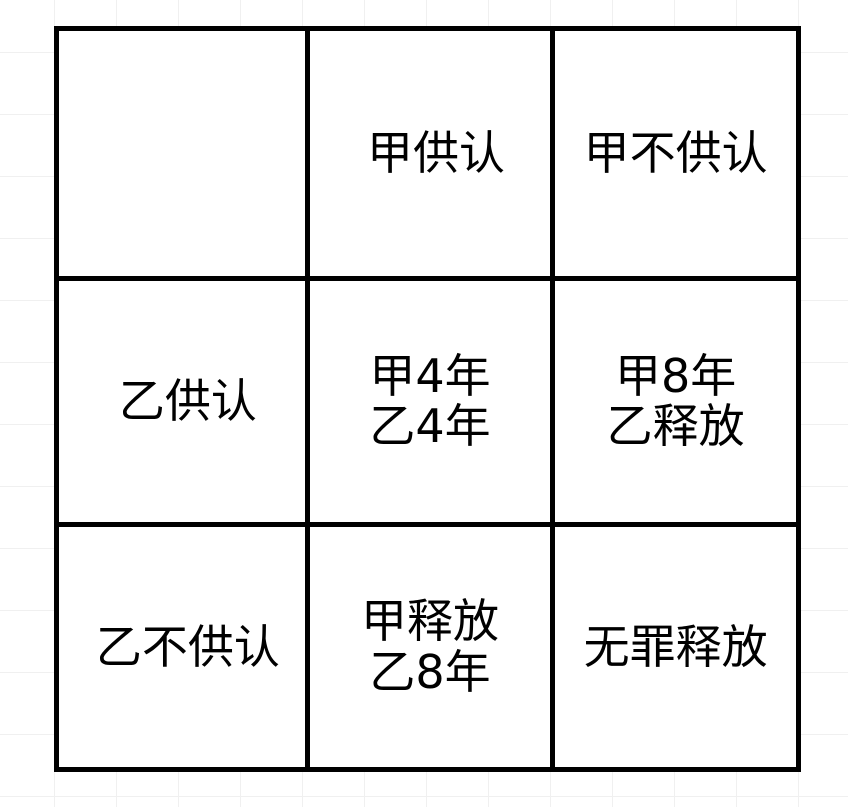 The image size is (848, 807). Describe the element at coordinates (430, 426) in the screenshot. I see `outcome-line-yi: 乙4年` at that location.